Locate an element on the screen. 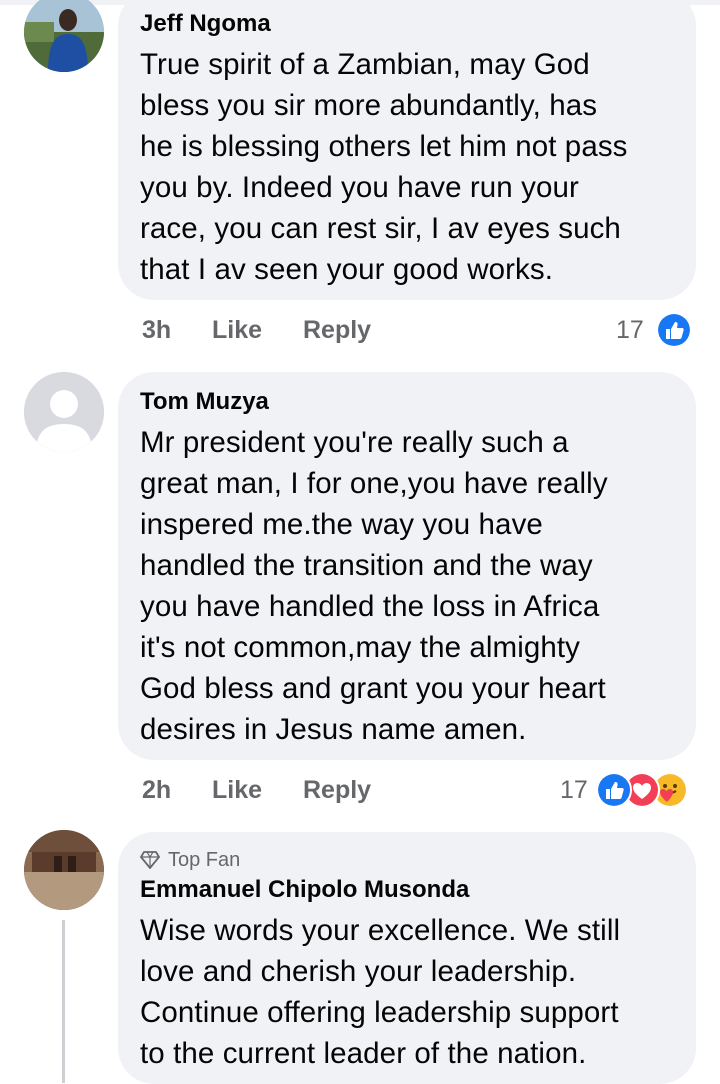 The width and height of the screenshot is (720, 1084). comment-text-line: you have handled the loss in Africa is located at coordinates (370, 606).